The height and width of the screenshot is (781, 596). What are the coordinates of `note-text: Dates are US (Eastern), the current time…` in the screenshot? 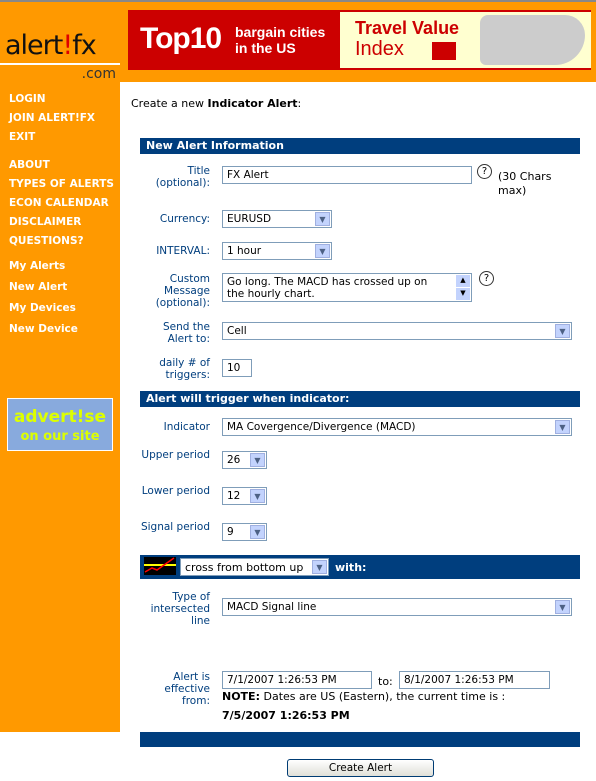 It's located at (382, 696).